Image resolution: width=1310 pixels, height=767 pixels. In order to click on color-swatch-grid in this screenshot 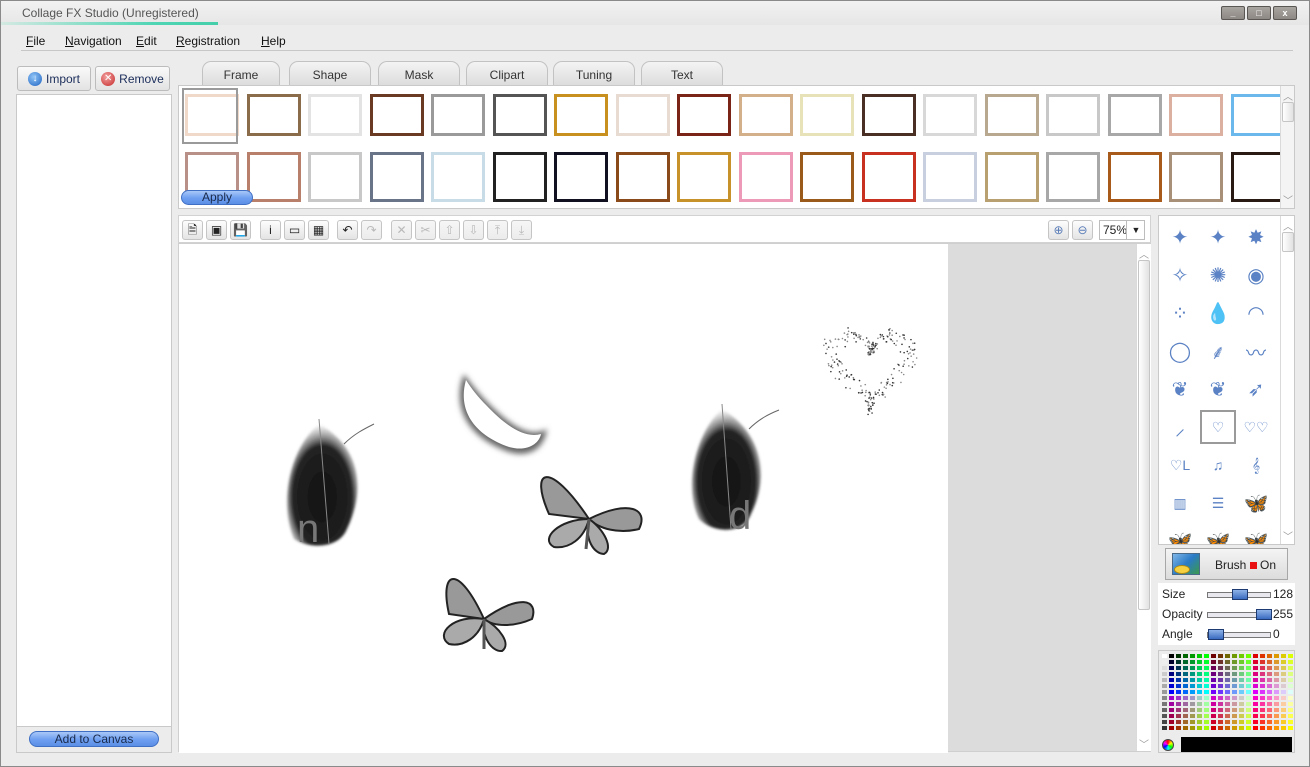, I will do `click(1227, 692)`.